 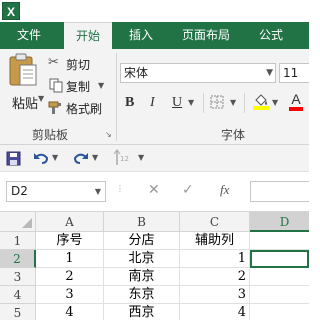 What do you see at coordinates (98, 191) in the screenshot?
I see `name-box-dropdown-icon: ▼` at bounding box center [98, 191].